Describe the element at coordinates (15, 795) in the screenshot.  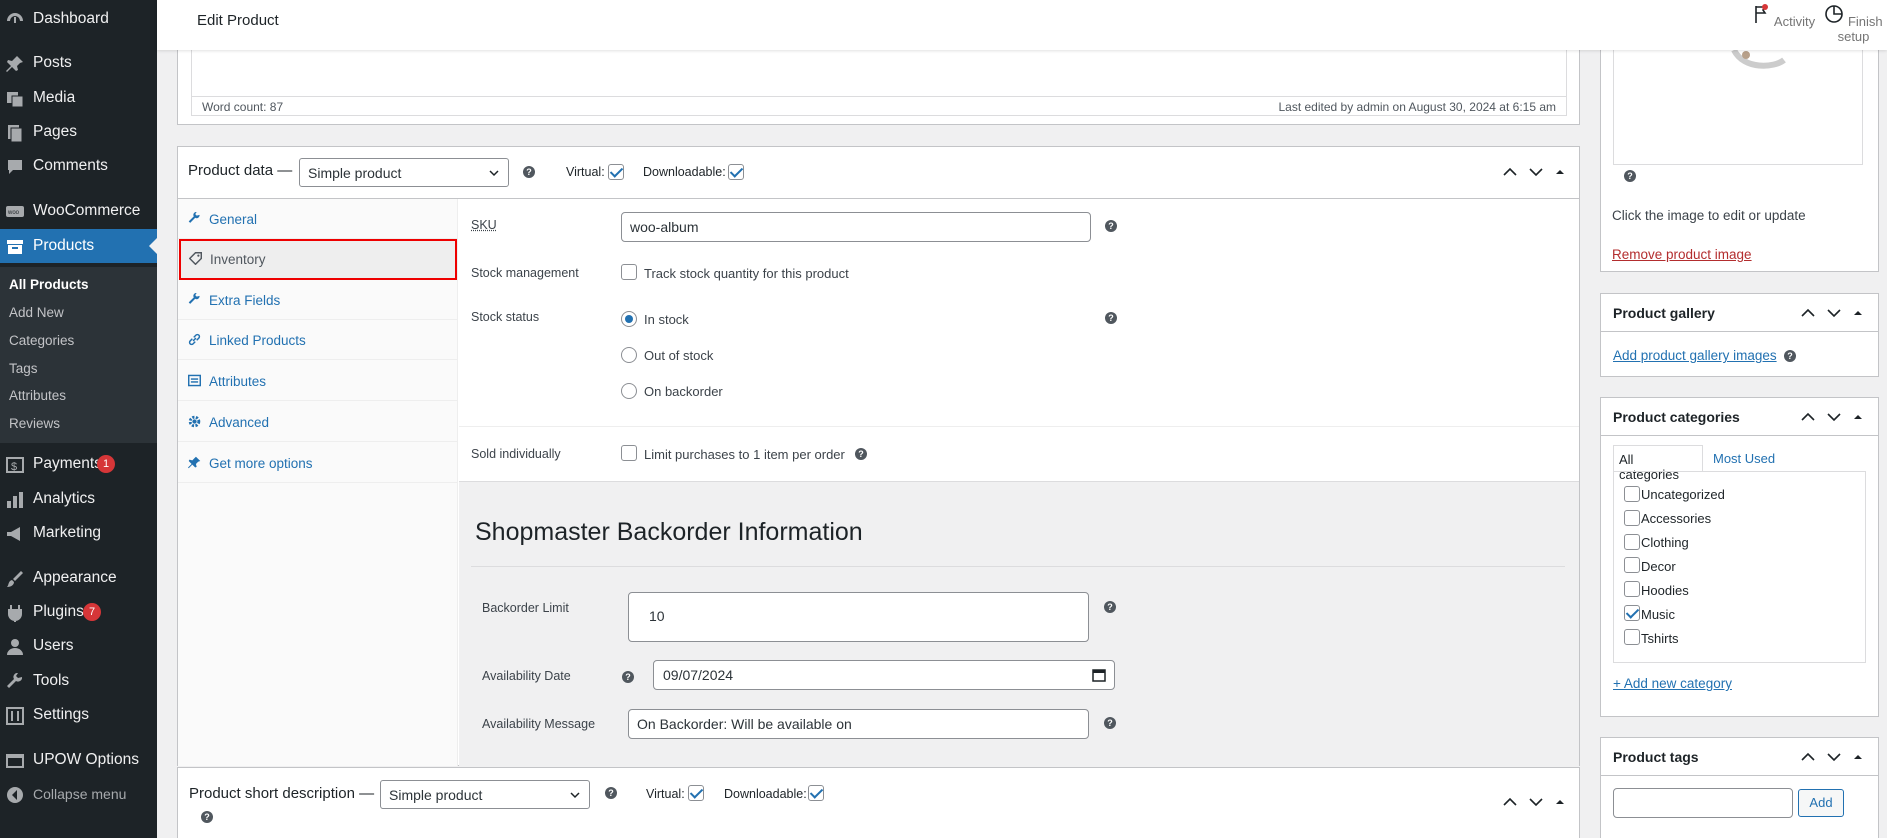
I see `collapse-icon` at that location.